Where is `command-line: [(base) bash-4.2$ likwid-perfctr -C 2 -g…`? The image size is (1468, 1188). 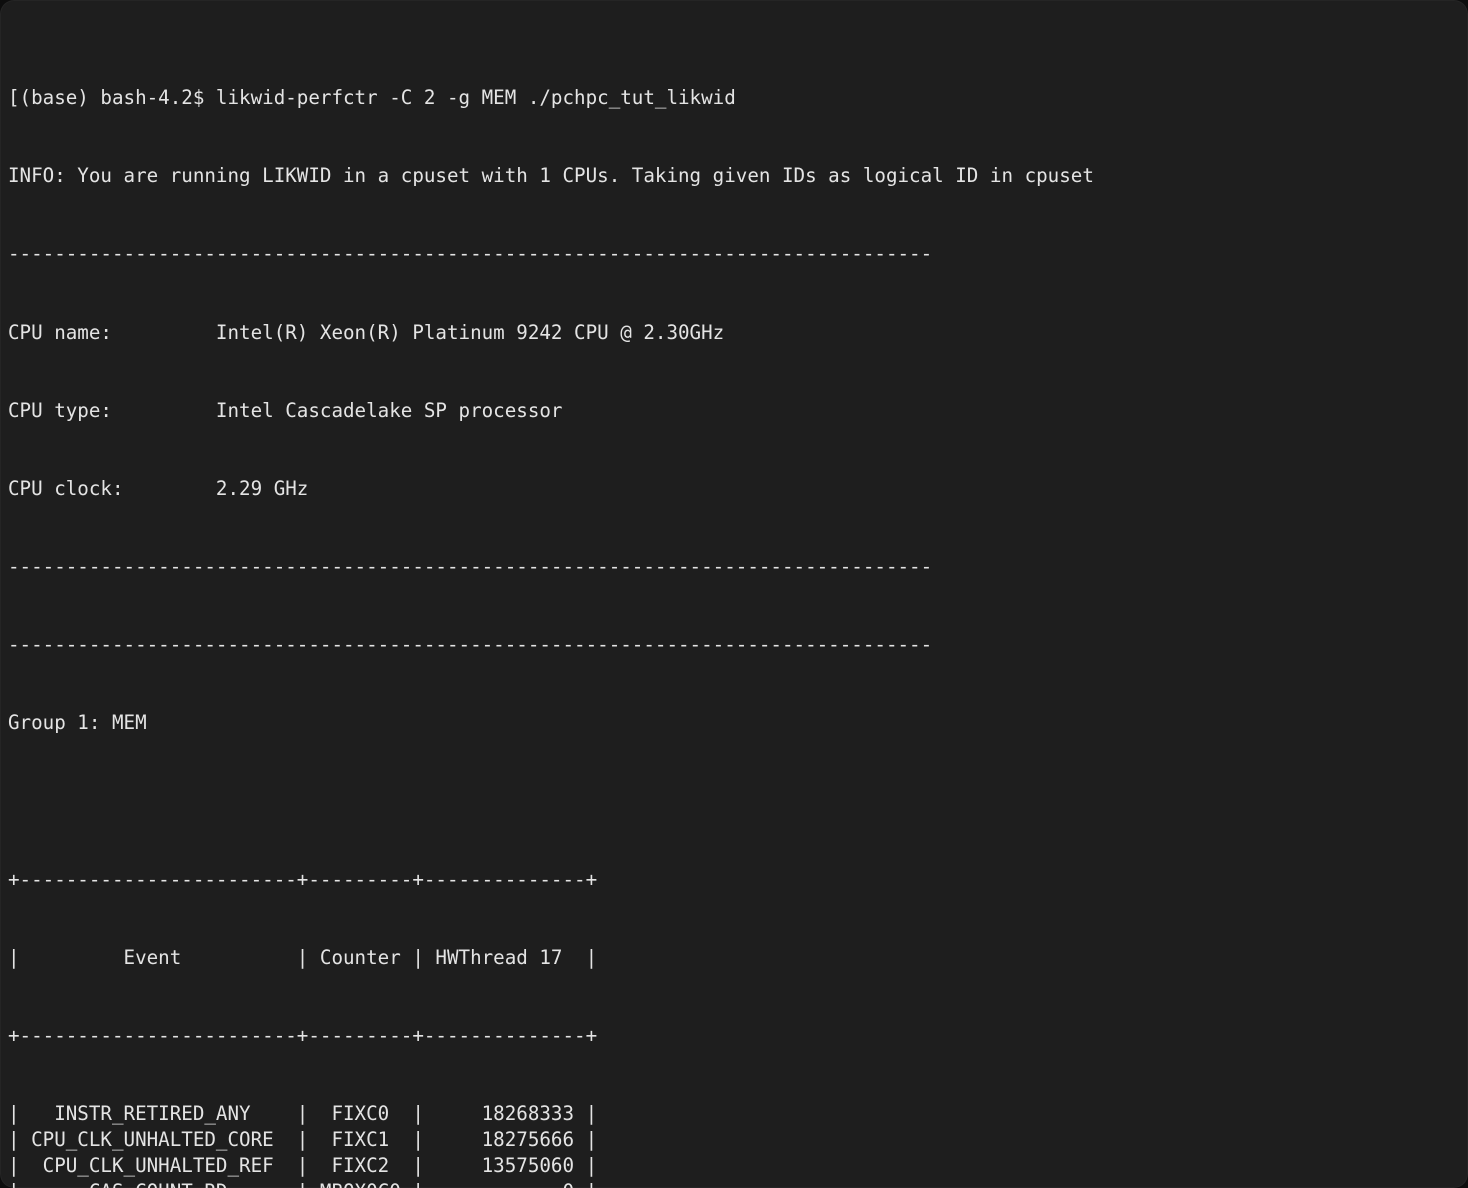 command-line: [(base) bash-4.2$ likwid-perfctr -C 2 -g… is located at coordinates (372, 98).